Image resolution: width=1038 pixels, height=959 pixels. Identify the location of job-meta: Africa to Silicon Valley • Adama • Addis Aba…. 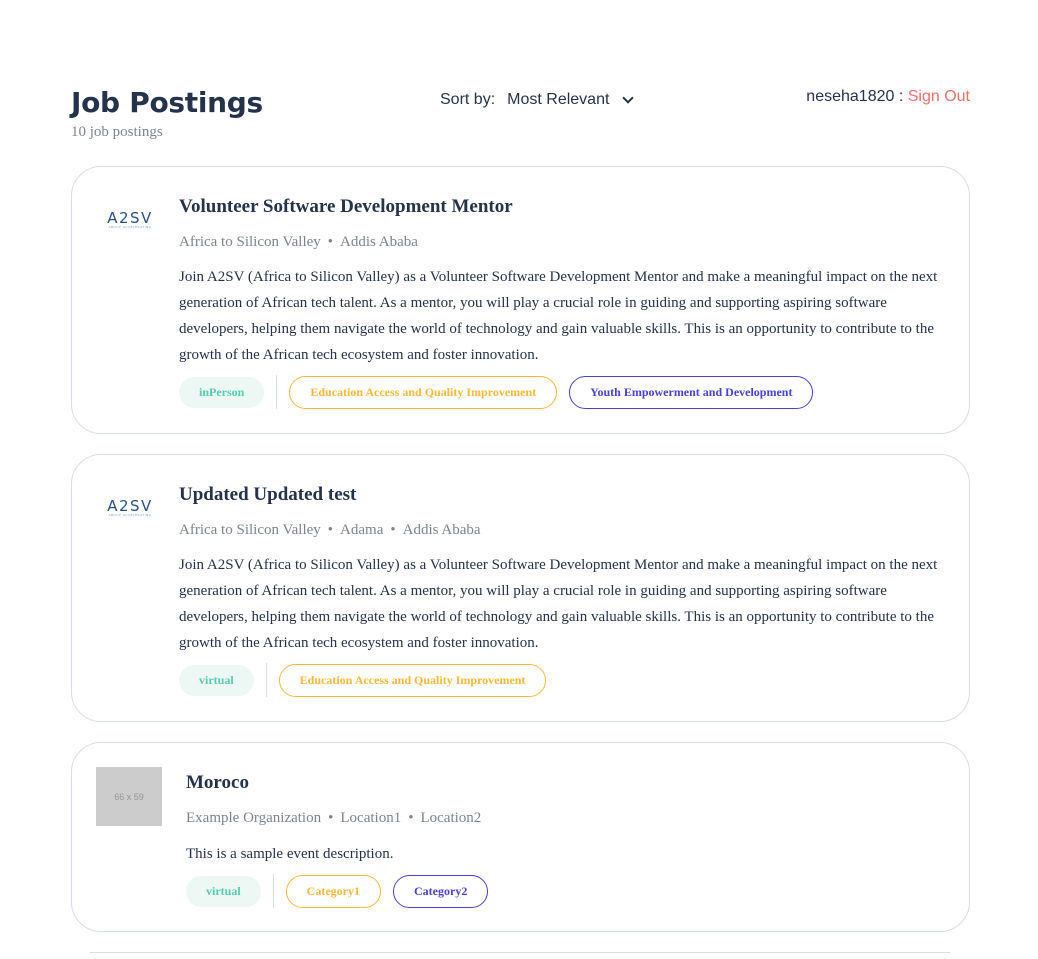
(330, 530).